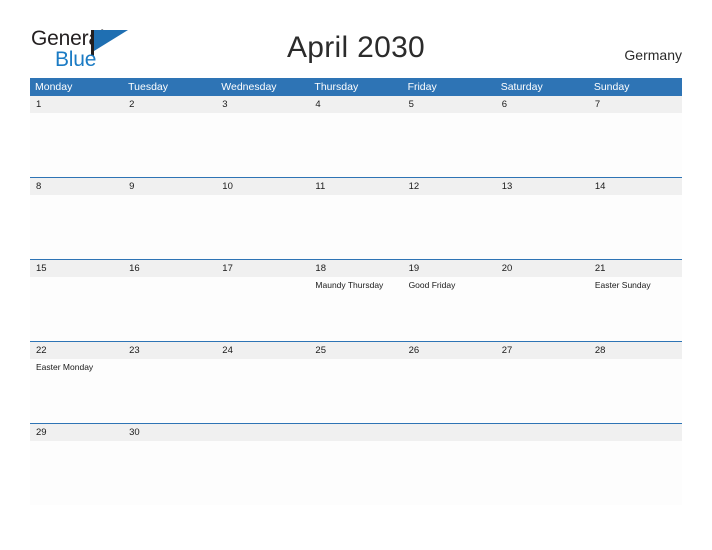 The image size is (712, 550). What do you see at coordinates (169, 186) in the screenshot?
I see `day-number: 9` at bounding box center [169, 186].